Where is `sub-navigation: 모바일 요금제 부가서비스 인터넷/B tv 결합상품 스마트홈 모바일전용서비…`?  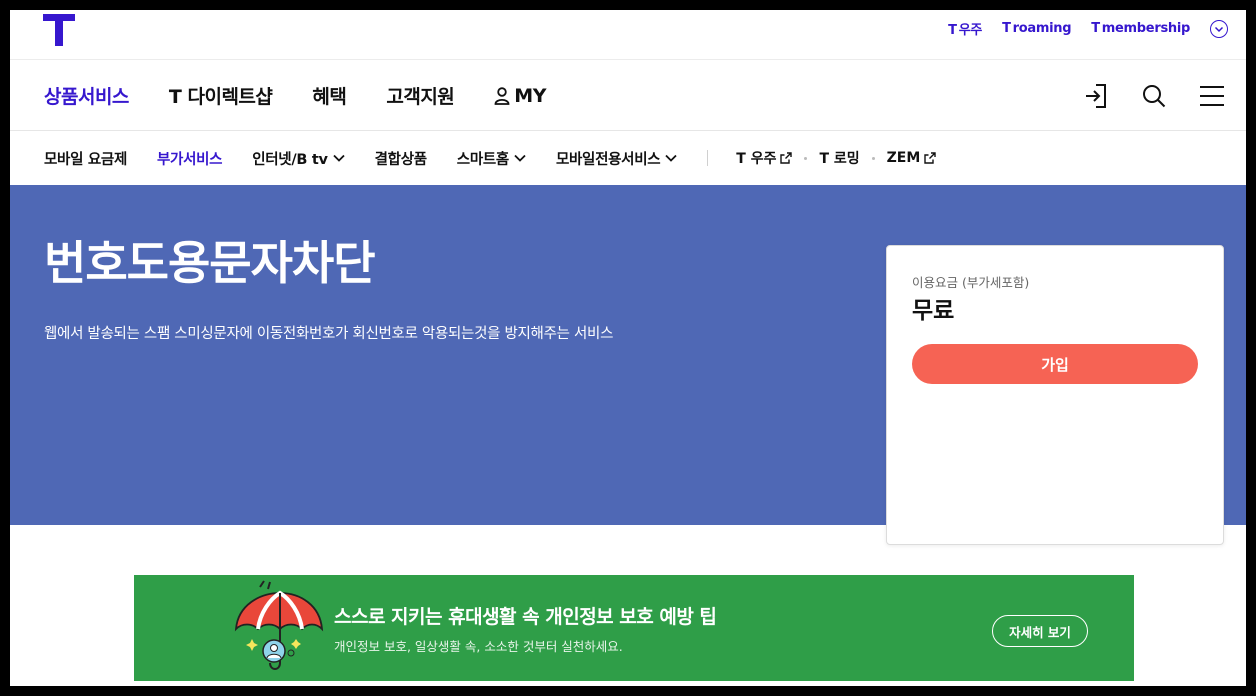 sub-navigation: 모바일 요금제 부가서비스 인터넷/B tv 결합상품 스마트홈 모바일전용서비… is located at coordinates (628, 158).